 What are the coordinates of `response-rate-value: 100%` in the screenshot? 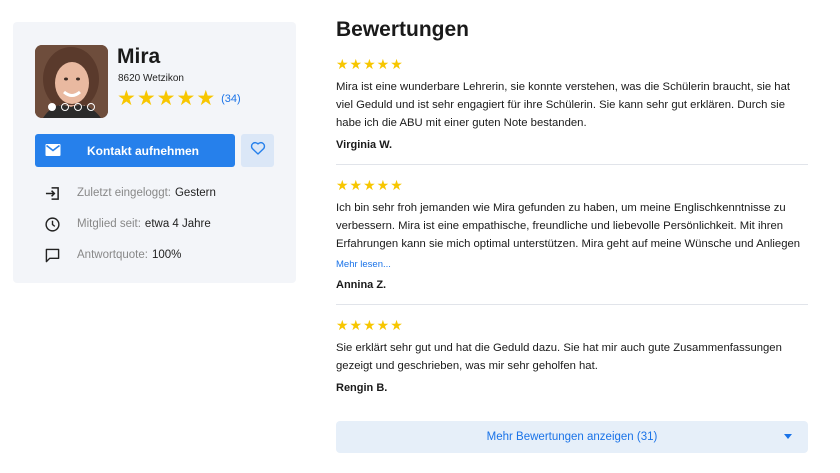 It's located at (166, 255).